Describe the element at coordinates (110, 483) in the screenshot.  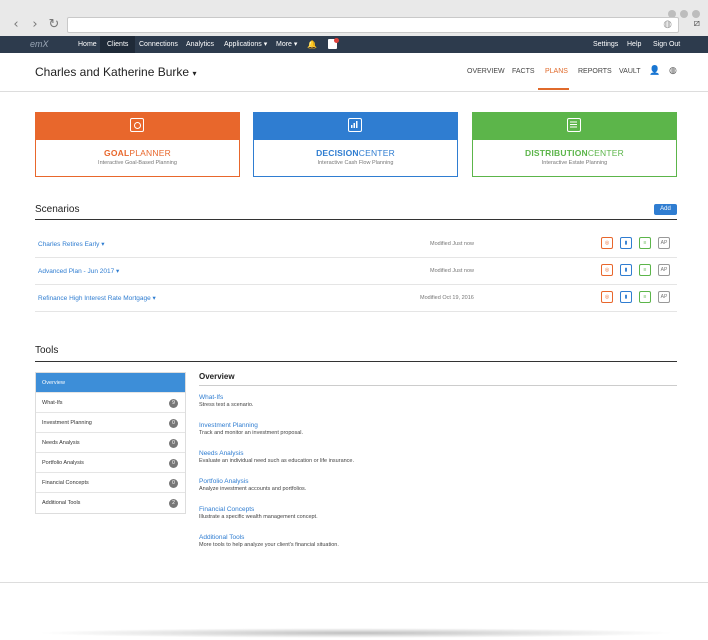
I see `tools-menu-item-financial-concepts: Financial Concepts 0` at that location.